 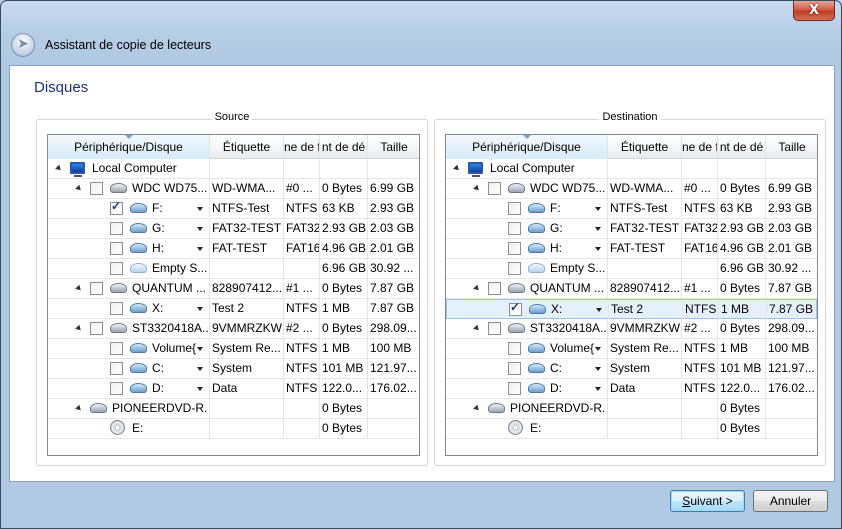 I want to click on offset-cell: 101 MB, so click(x=344, y=368).